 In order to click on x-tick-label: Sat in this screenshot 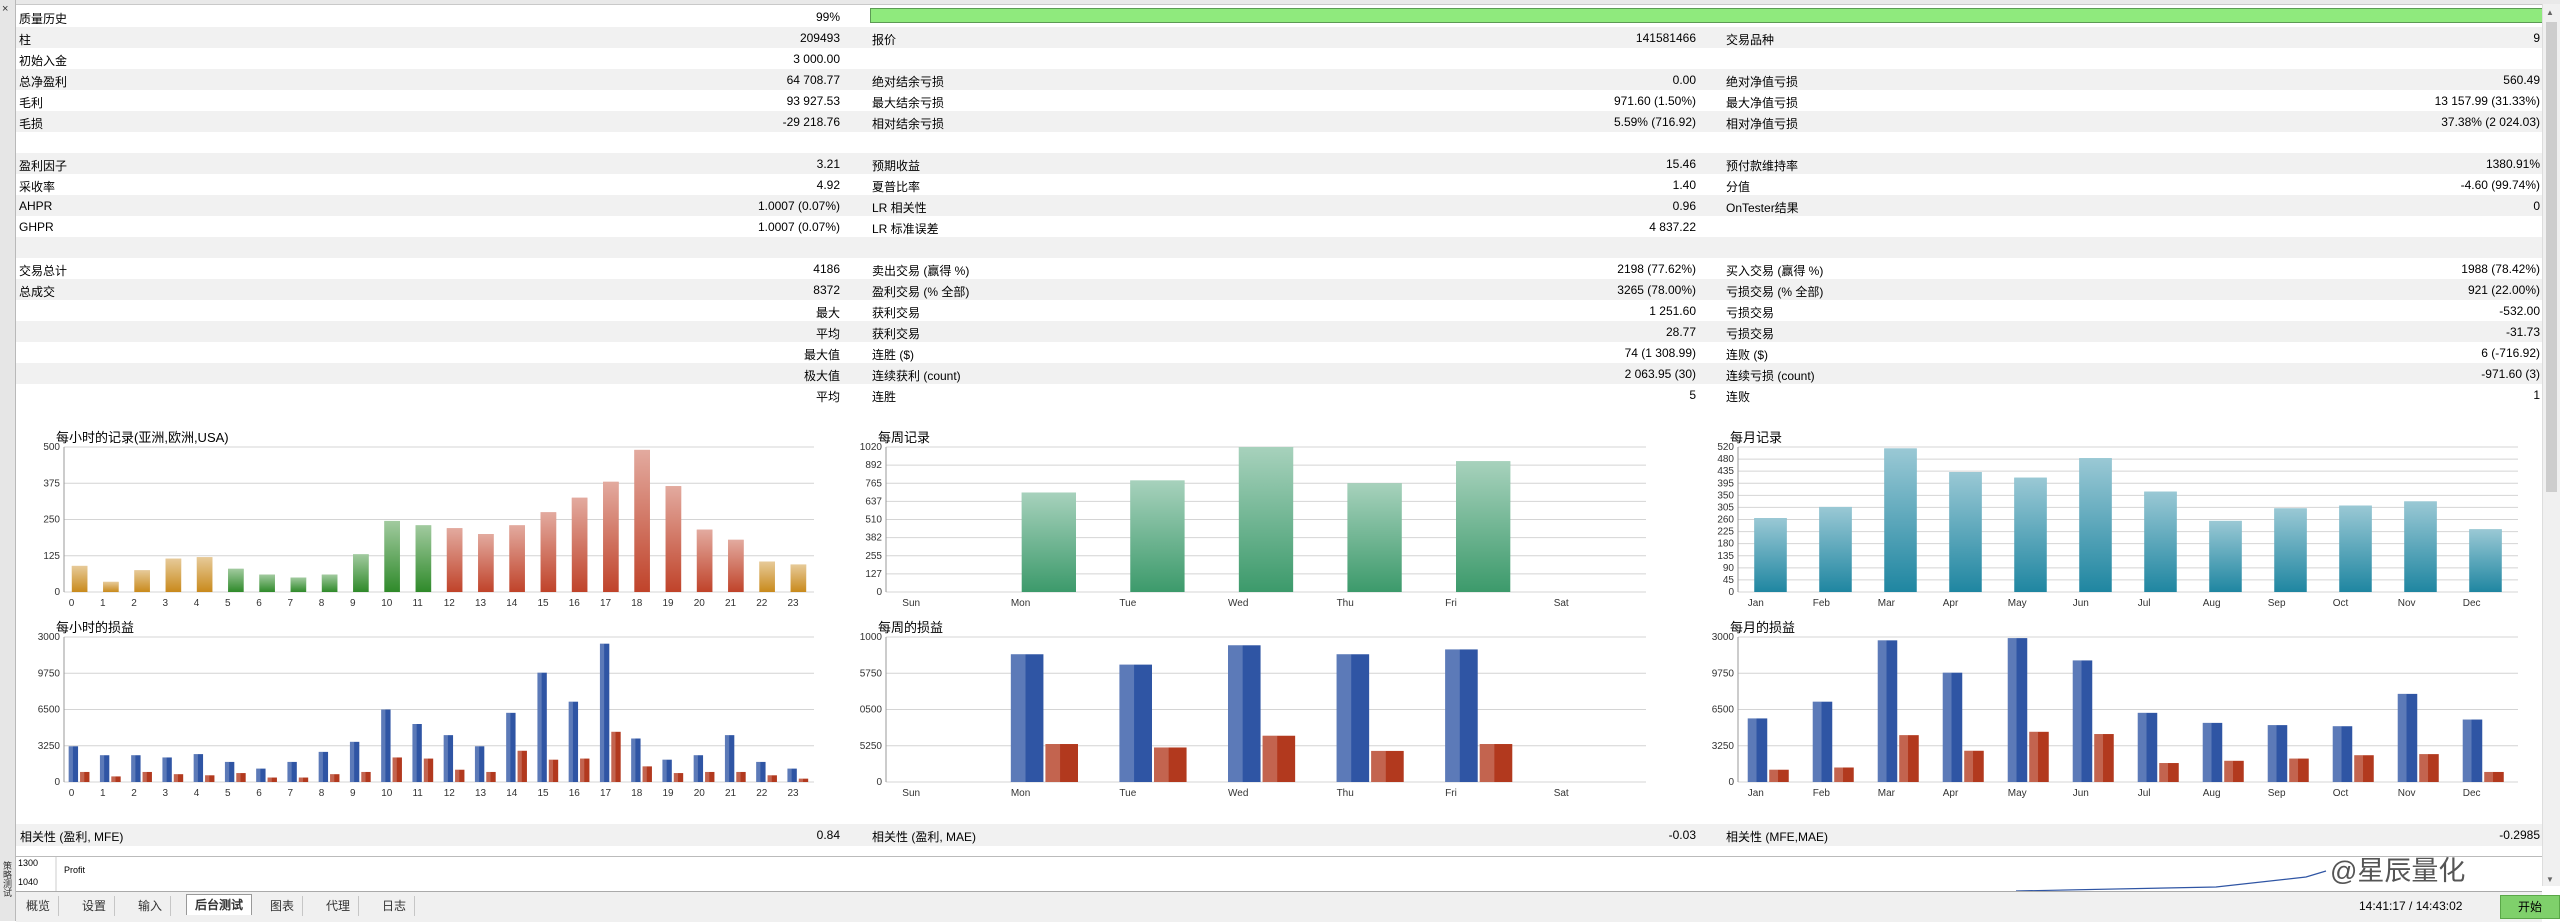, I will do `click(1561, 603)`.